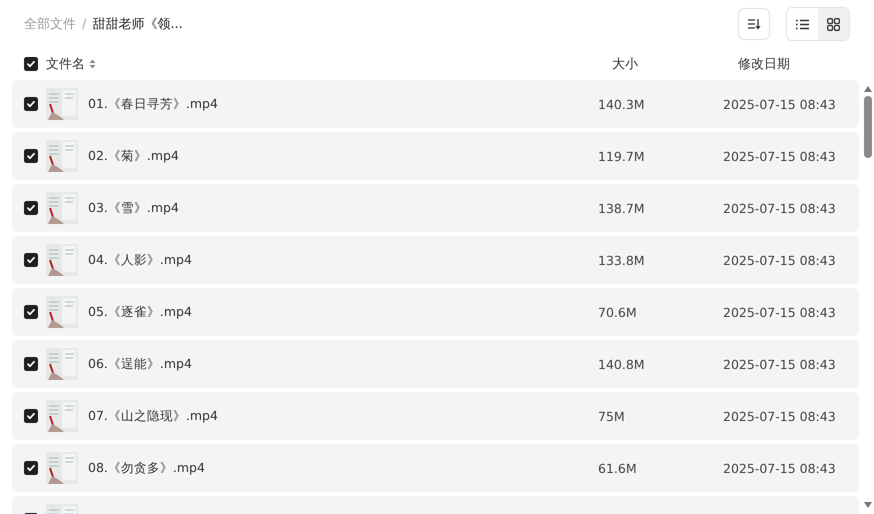 The image size is (874, 514). Describe the element at coordinates (621, 156) in the screenshot. I see `file-size: 119.7M` at that location.